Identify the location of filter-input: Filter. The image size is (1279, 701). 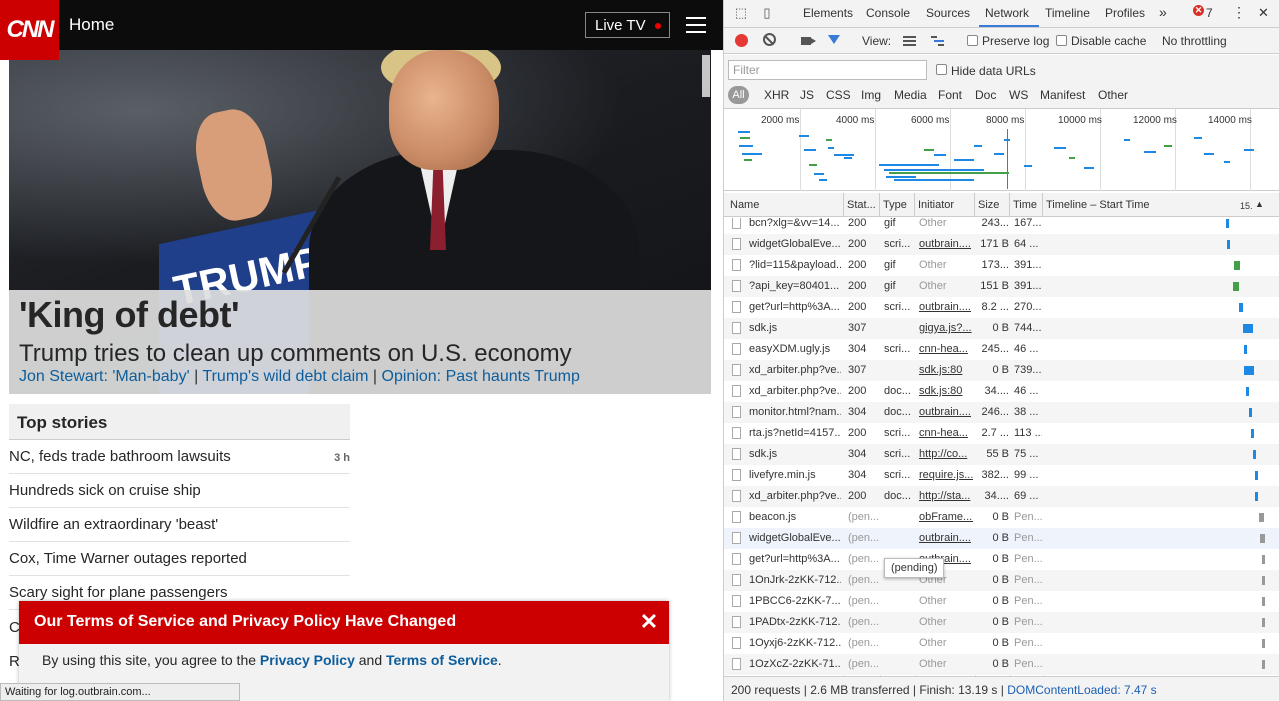
(827, 70).